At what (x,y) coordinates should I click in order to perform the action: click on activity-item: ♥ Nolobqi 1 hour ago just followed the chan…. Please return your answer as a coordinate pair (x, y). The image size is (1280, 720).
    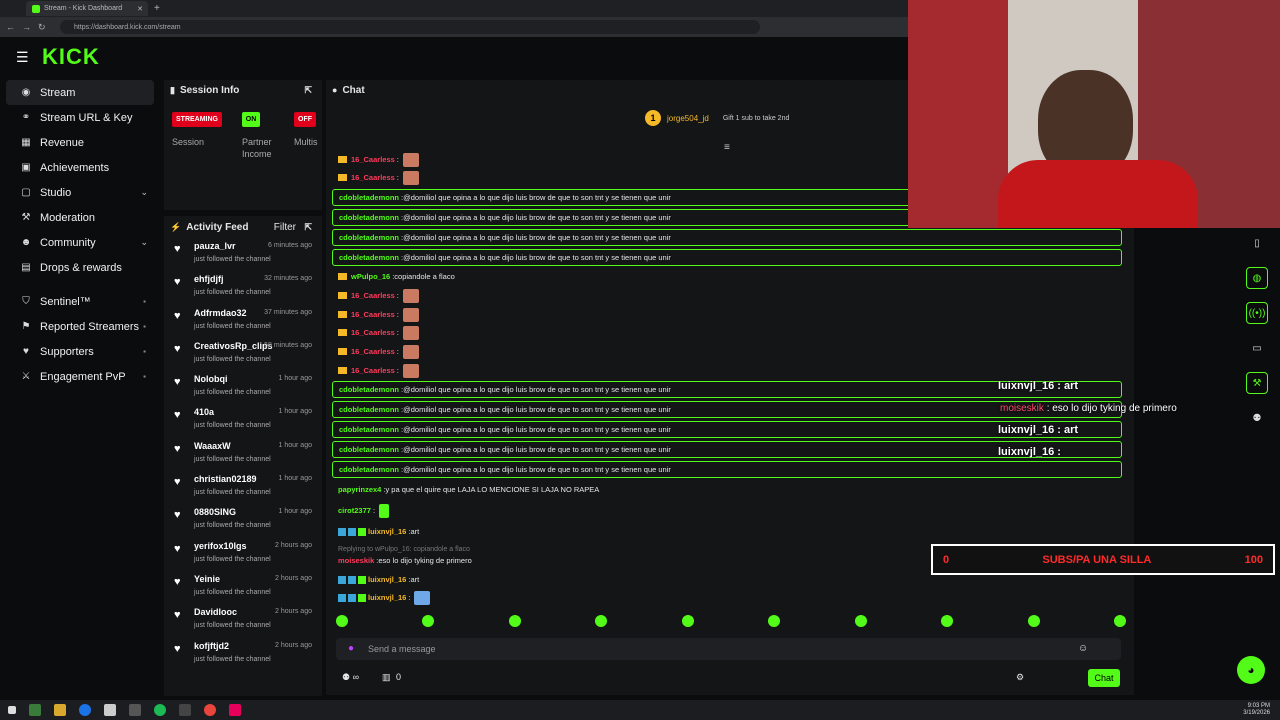
    Looking at the image, I should click on (243, 387).